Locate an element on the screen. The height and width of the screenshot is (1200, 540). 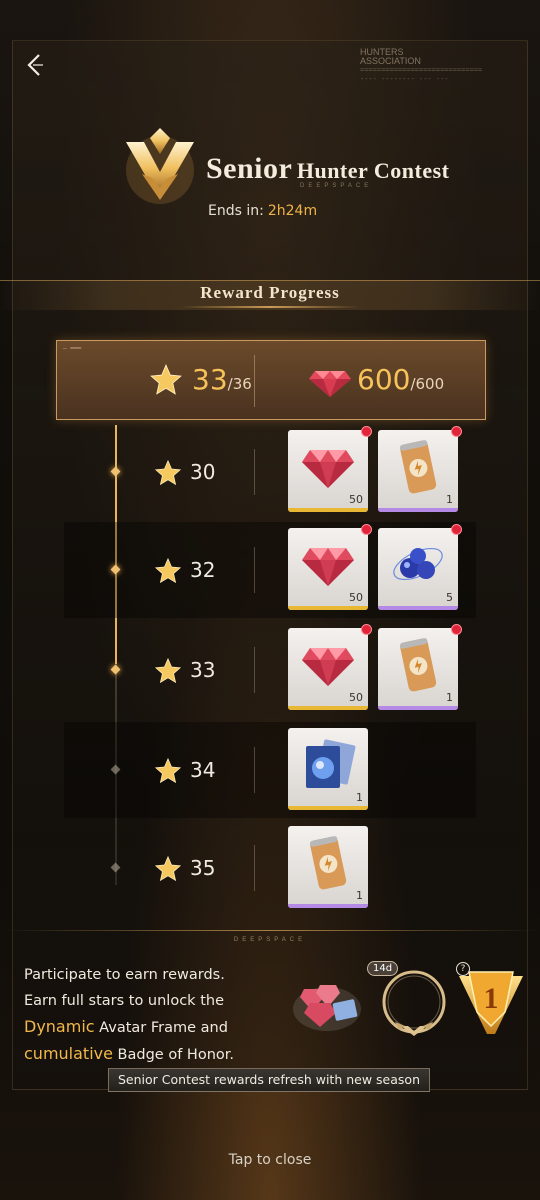
bottom-divider is located at coordinates (270, 930).